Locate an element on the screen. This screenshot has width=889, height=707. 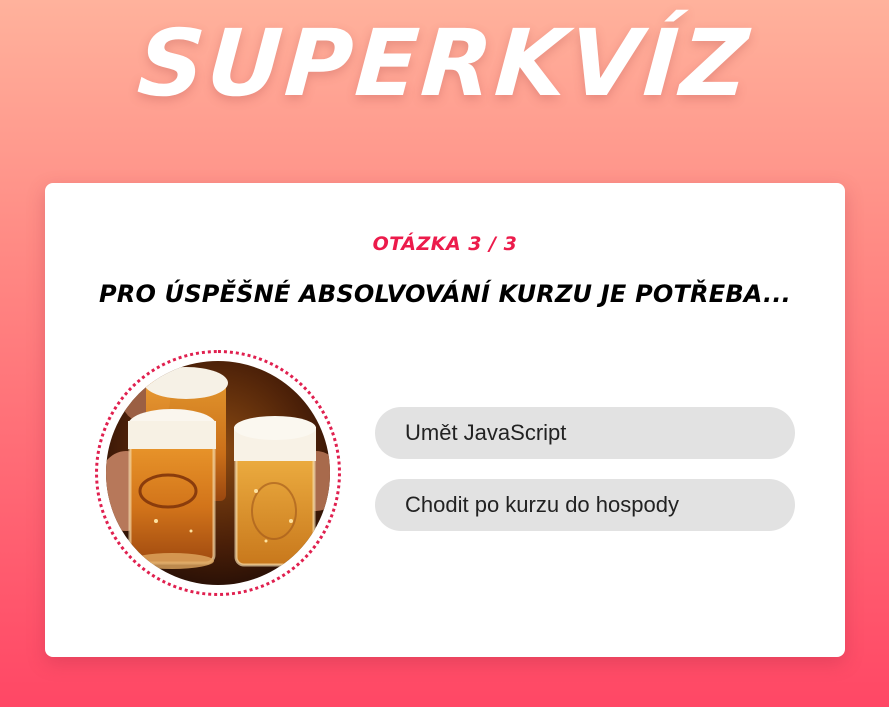
answer-option-2: Chodit po kurzu do hospody is located at coordinates (585, 505).